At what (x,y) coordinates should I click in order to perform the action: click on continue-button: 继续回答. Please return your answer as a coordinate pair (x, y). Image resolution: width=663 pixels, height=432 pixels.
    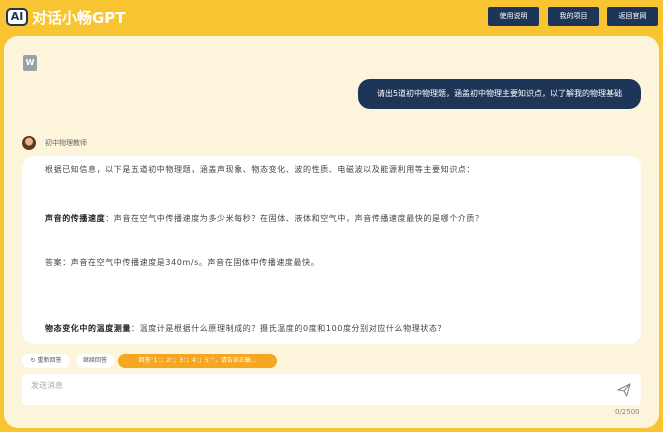
    Looking at the image, I should click on (95, 361).